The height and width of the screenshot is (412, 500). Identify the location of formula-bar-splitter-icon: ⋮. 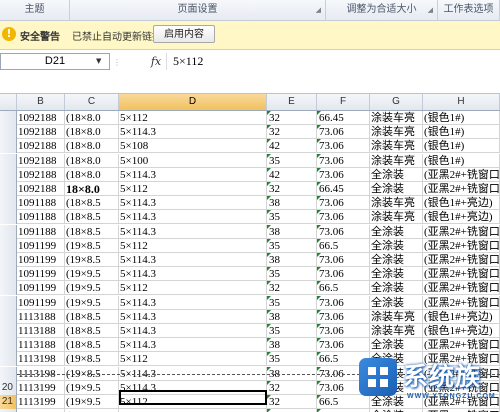
(117, 62).